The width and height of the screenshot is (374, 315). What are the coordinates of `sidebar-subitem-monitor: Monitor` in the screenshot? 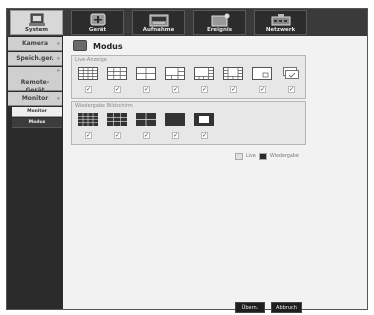 It's located at (37, 112).